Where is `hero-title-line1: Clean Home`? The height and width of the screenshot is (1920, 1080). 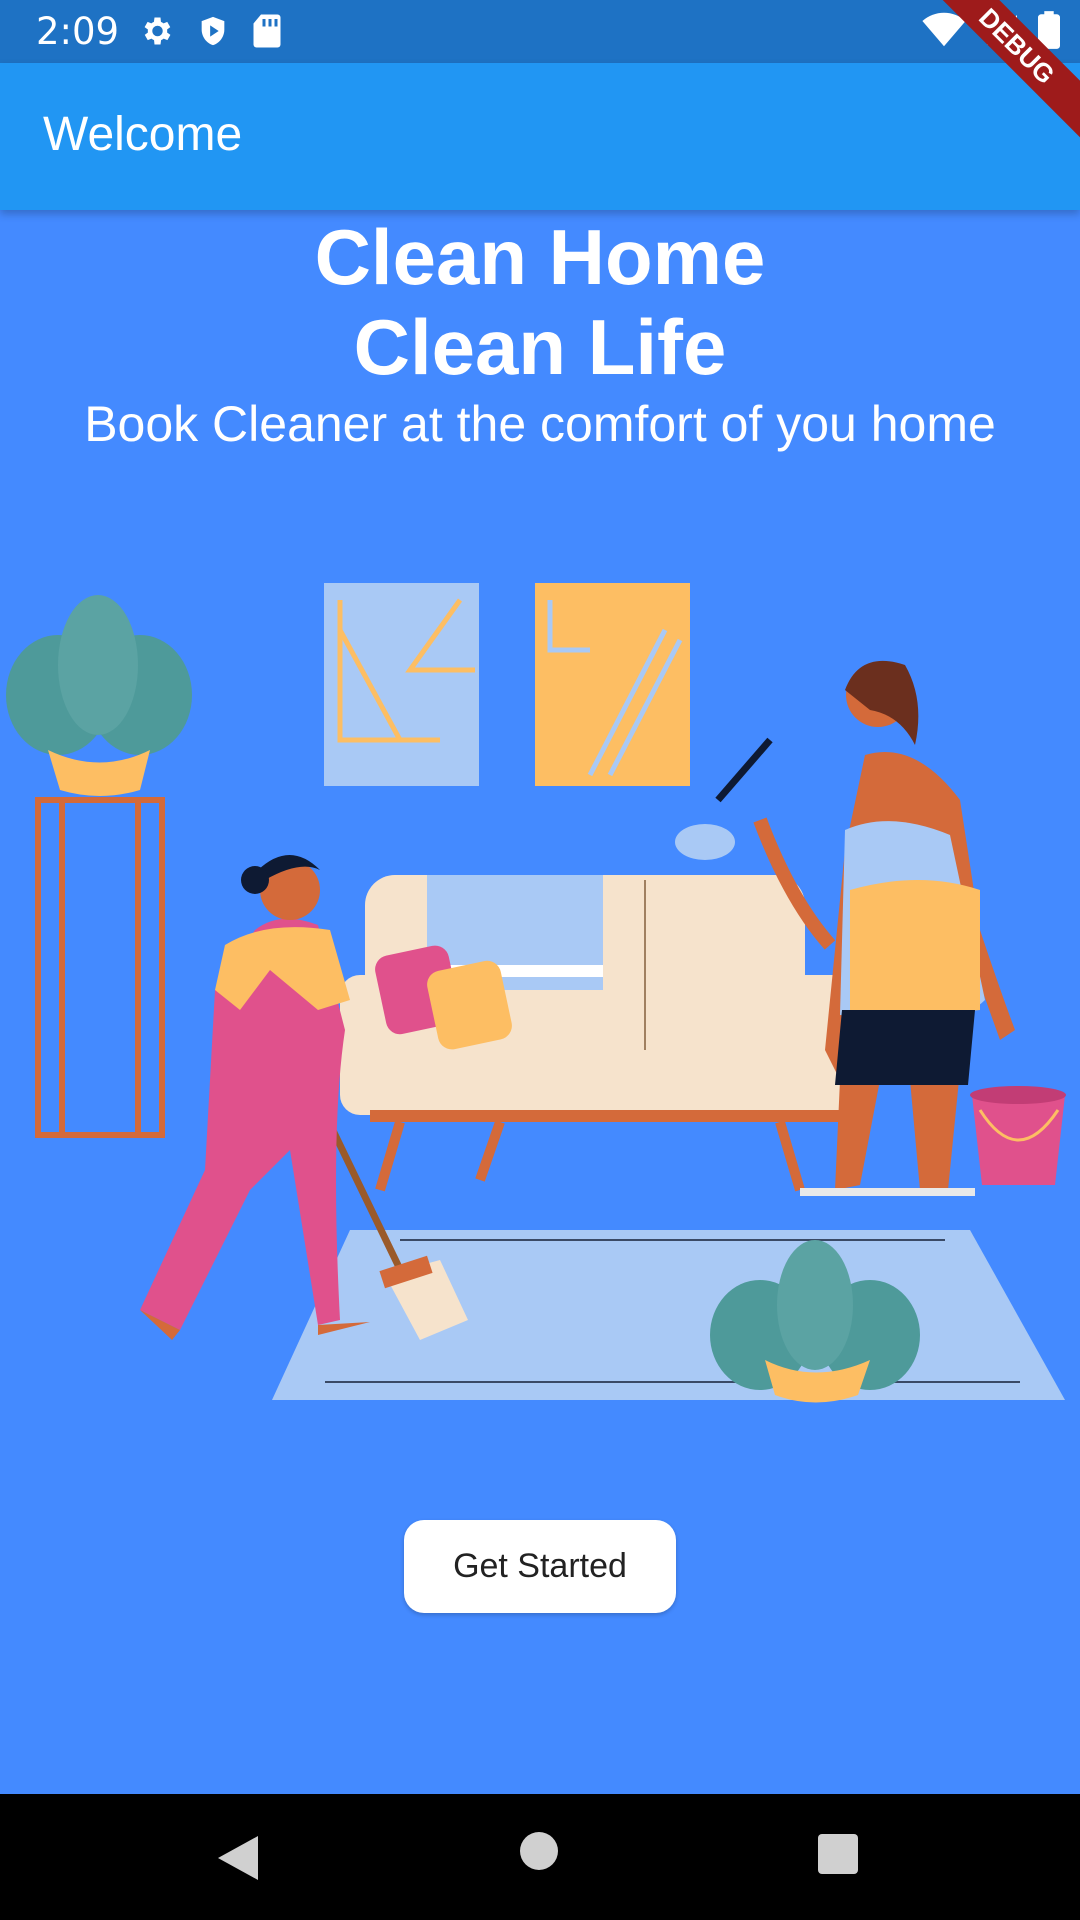
hero-title-line1: Clean Home is located at coordinates (540, 257).